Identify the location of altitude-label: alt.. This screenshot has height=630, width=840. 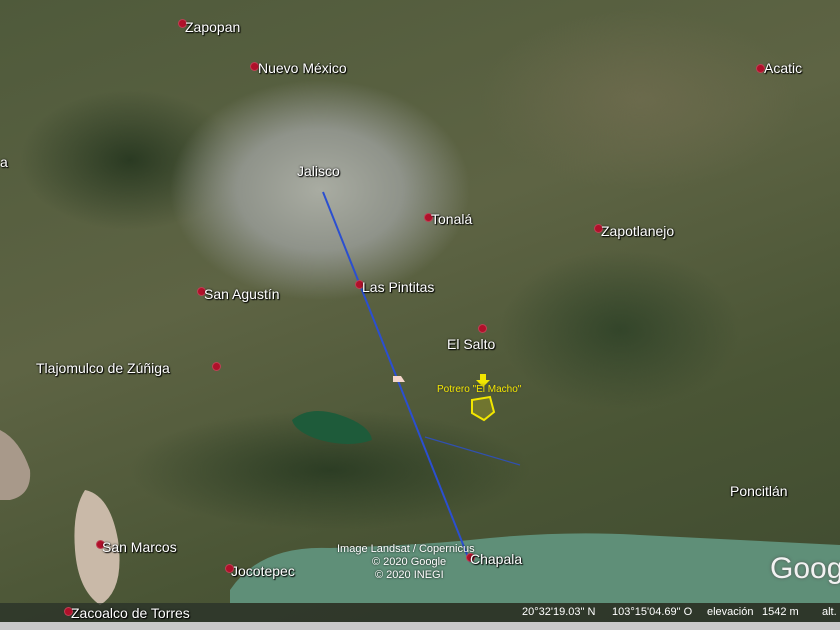
(829, 612).